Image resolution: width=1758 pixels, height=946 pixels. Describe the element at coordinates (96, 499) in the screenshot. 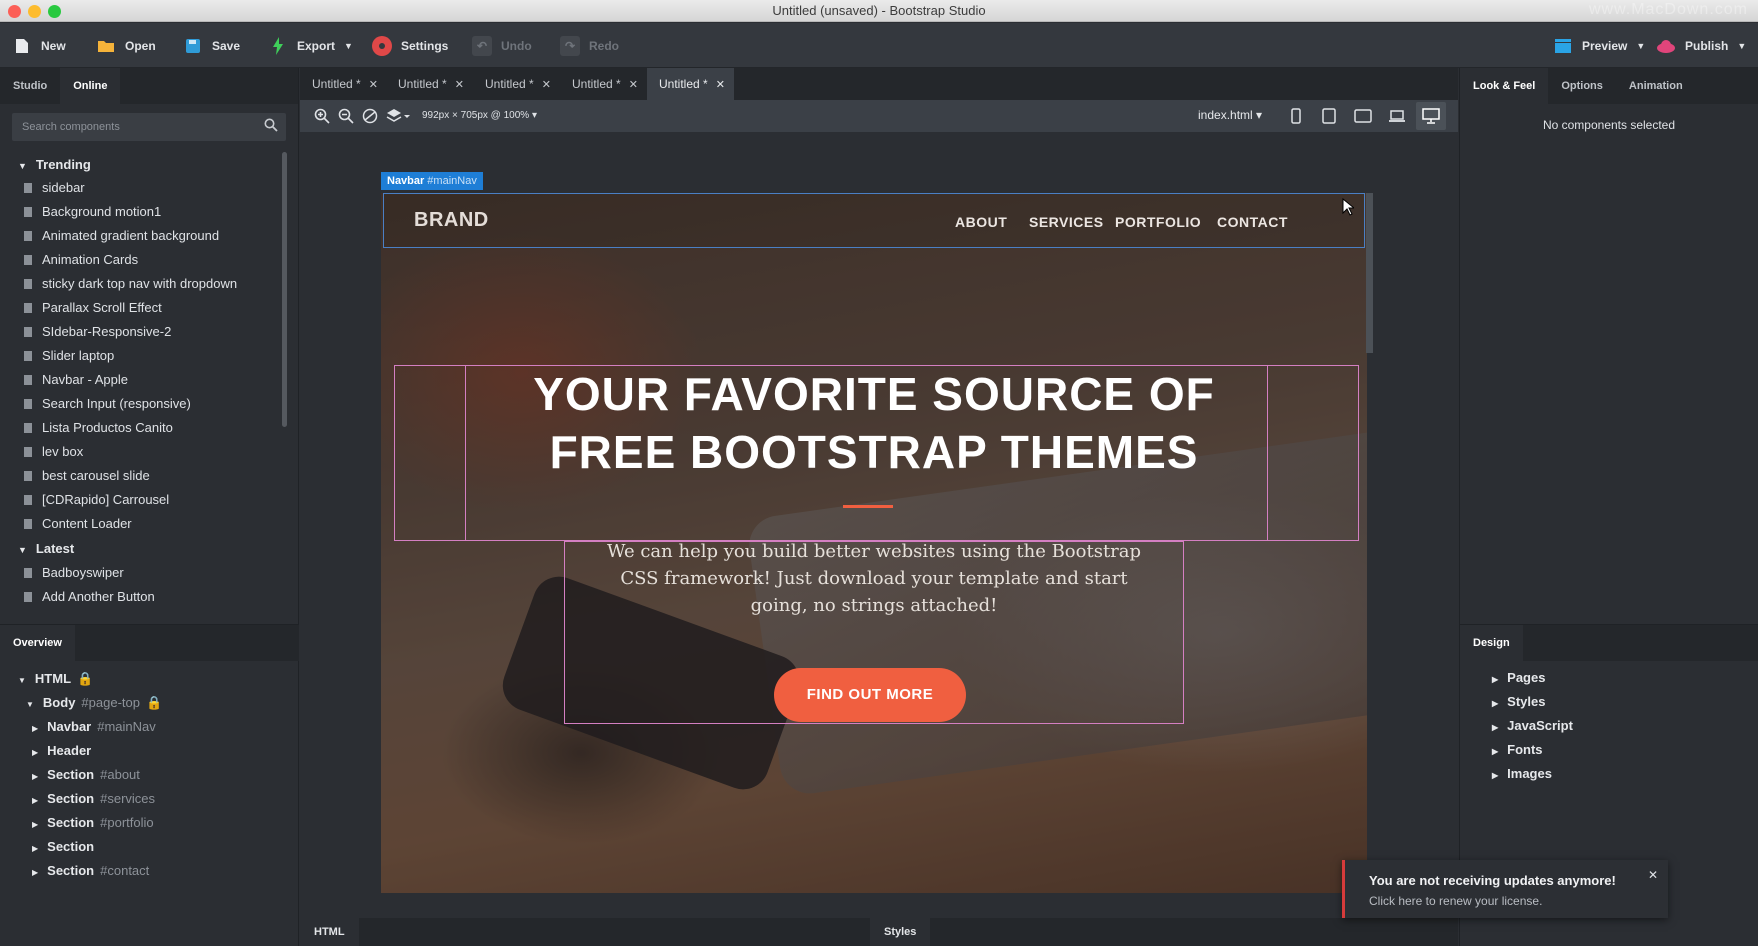

I see `component-item: [CDRapido] Carrousel` at that location.